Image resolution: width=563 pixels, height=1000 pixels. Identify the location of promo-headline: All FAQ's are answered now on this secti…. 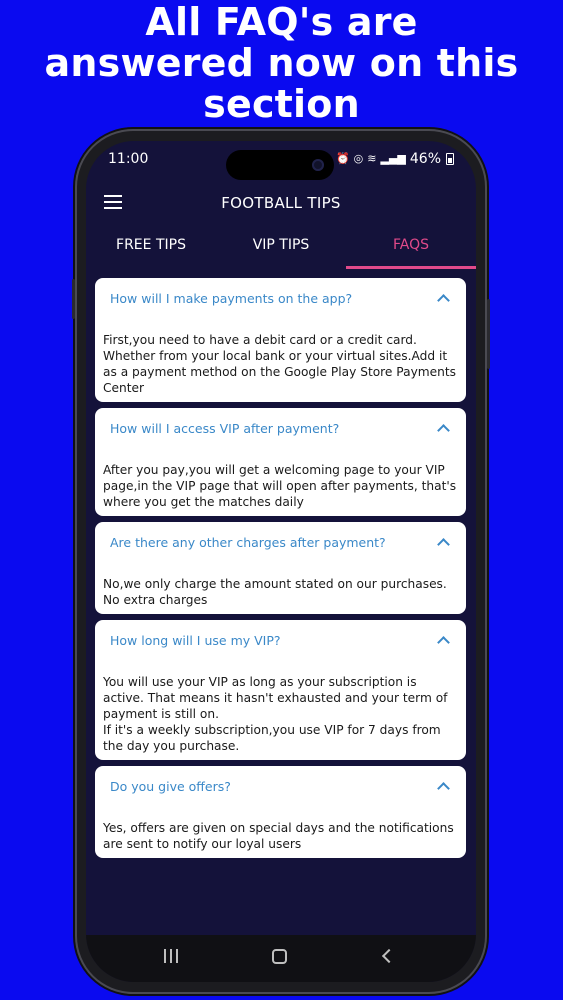
(281, 63).